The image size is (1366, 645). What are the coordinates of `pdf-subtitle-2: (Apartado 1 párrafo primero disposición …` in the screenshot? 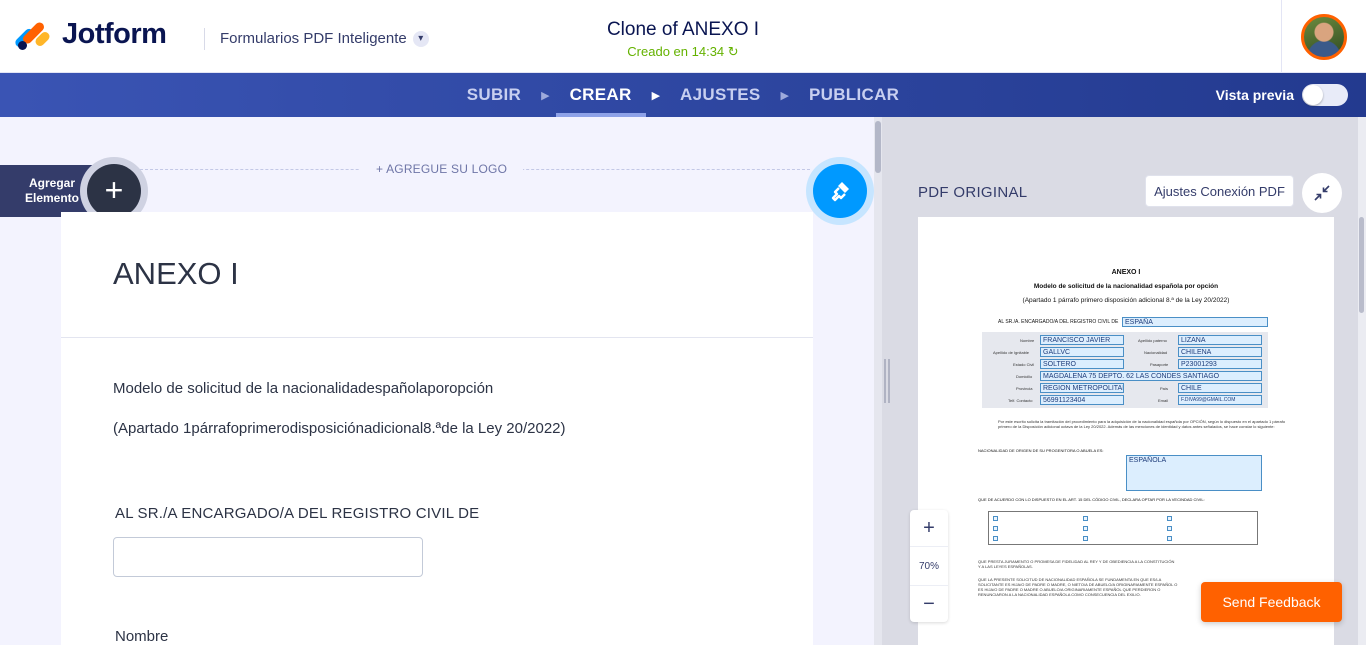 It's located at (1126, 300).